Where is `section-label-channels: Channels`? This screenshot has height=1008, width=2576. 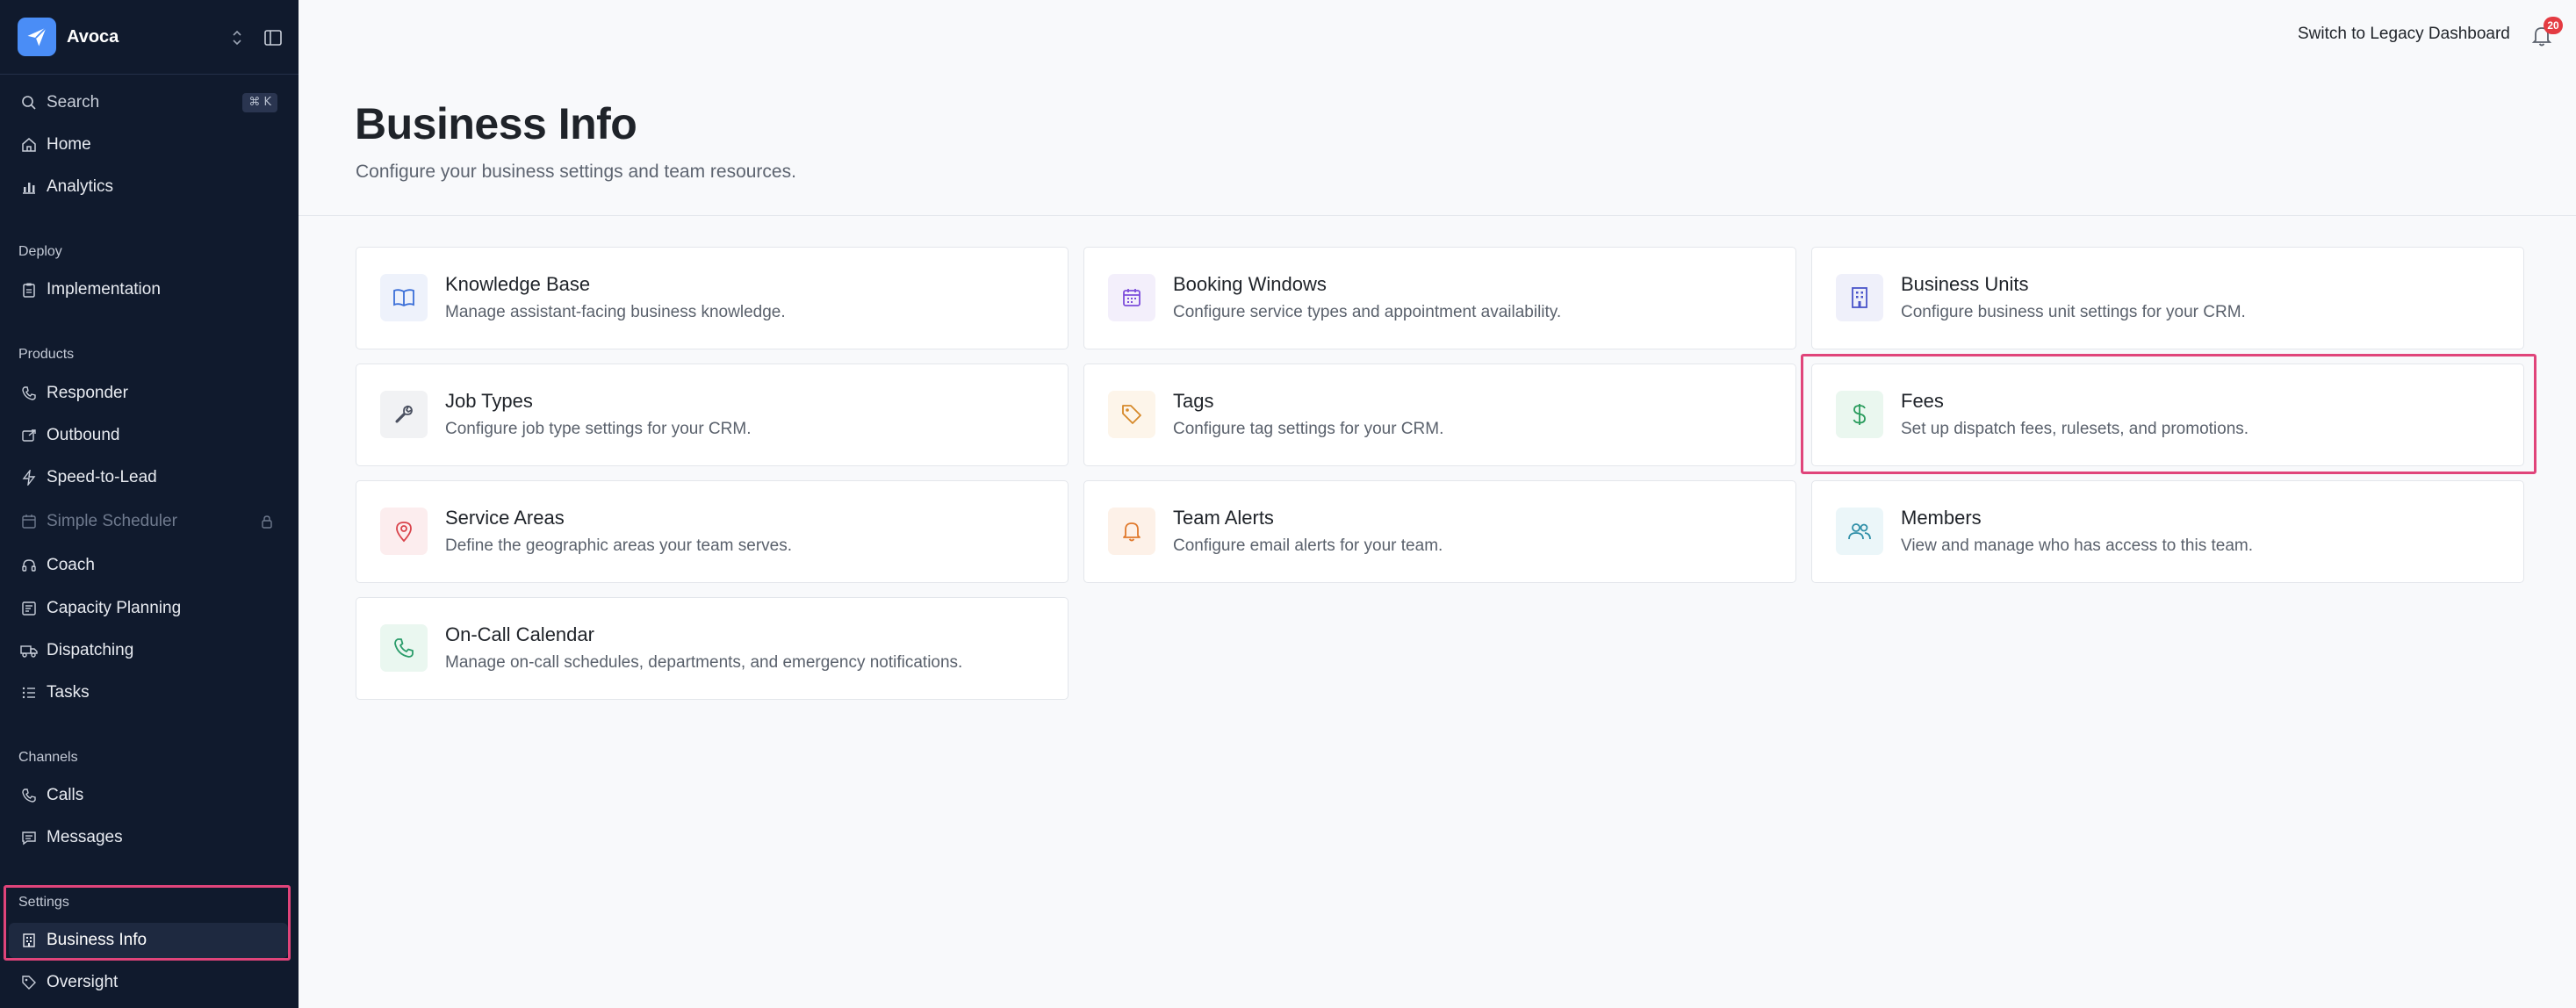
section-label-channels: Channels is located at coordinates (48, 757).